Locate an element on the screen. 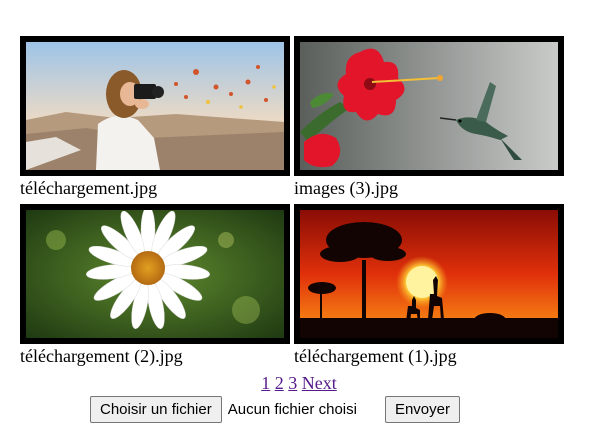 The image size is (598, 442). pagination: 1 2 3 Next is located at coordinates (299, 383).